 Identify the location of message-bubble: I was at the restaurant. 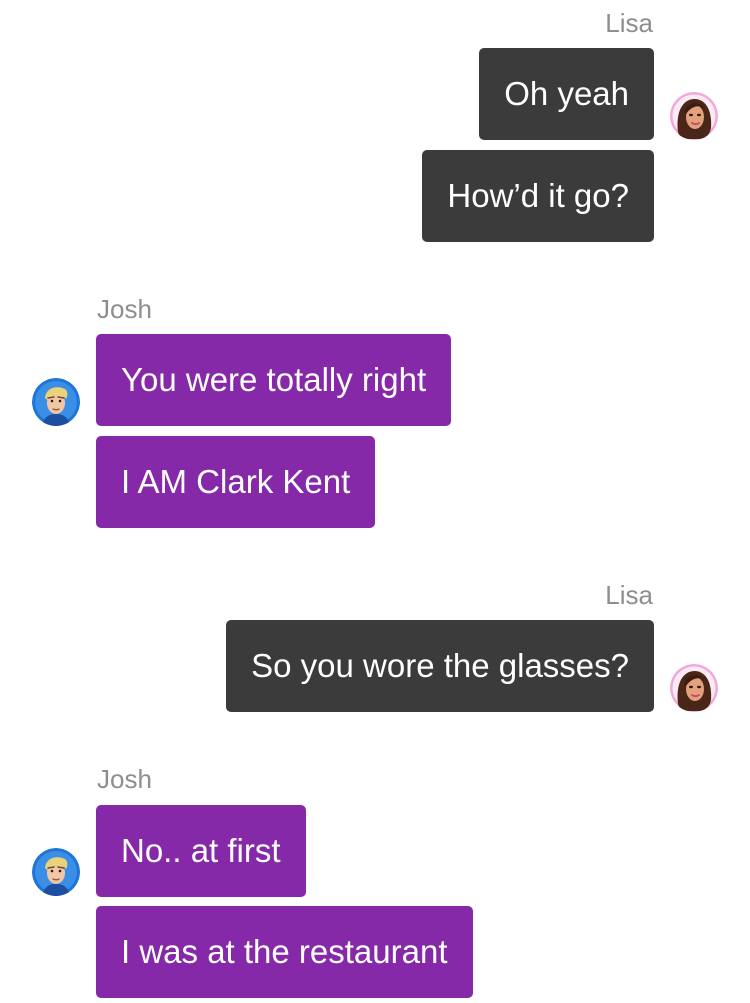
(284, 952).